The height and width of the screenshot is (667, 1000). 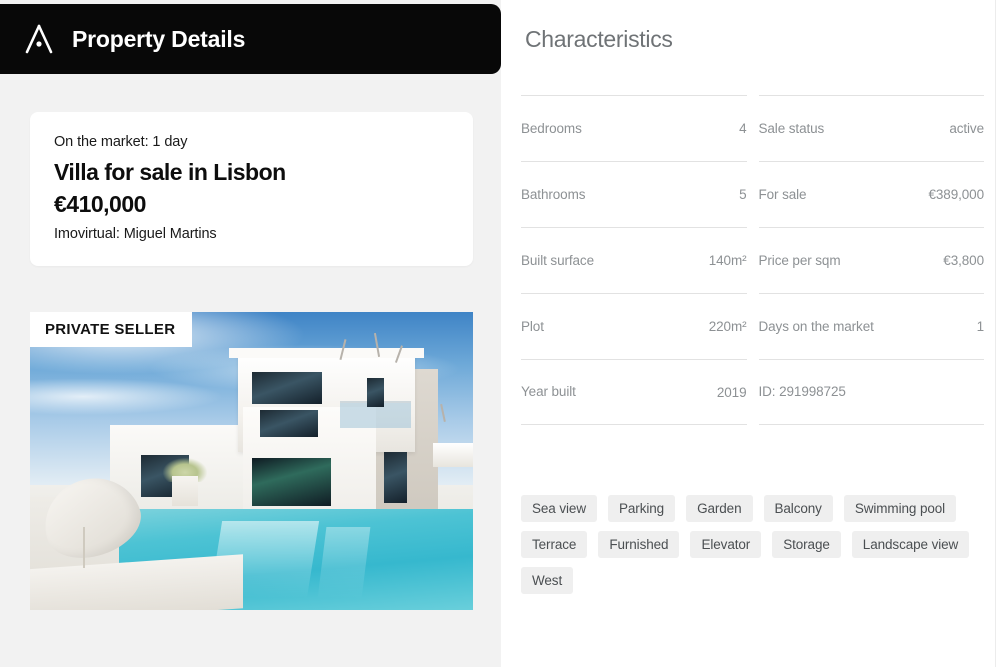 What do you see at coordinates (84, 547) in the screenshot?
I see `photo-umbrella-pole` at bounding box center [84, 547].